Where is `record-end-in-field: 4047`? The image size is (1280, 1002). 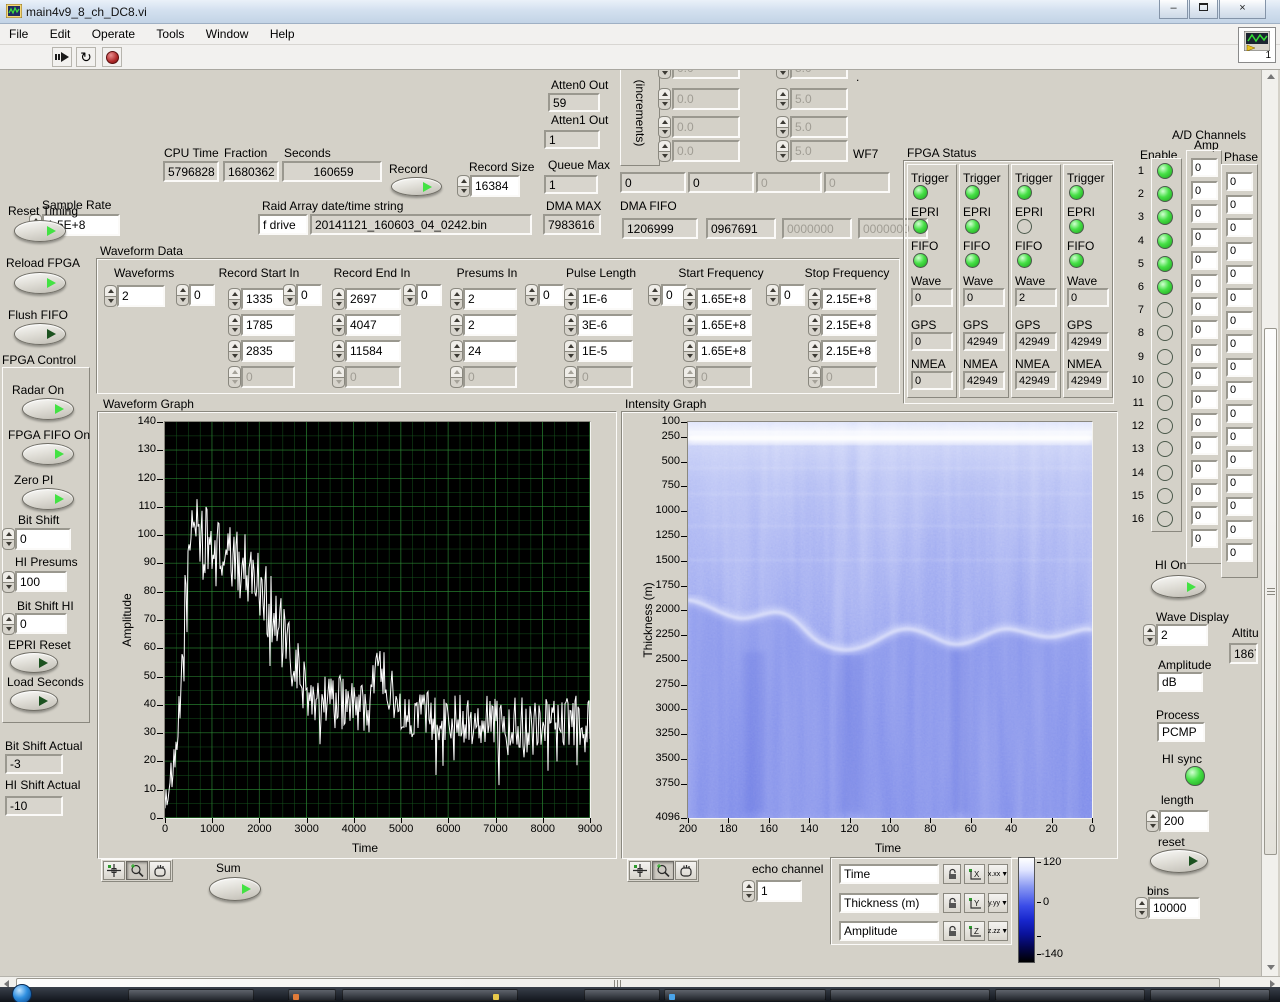 record-end-in-field: 4047 is located at coordinates (373, 325).